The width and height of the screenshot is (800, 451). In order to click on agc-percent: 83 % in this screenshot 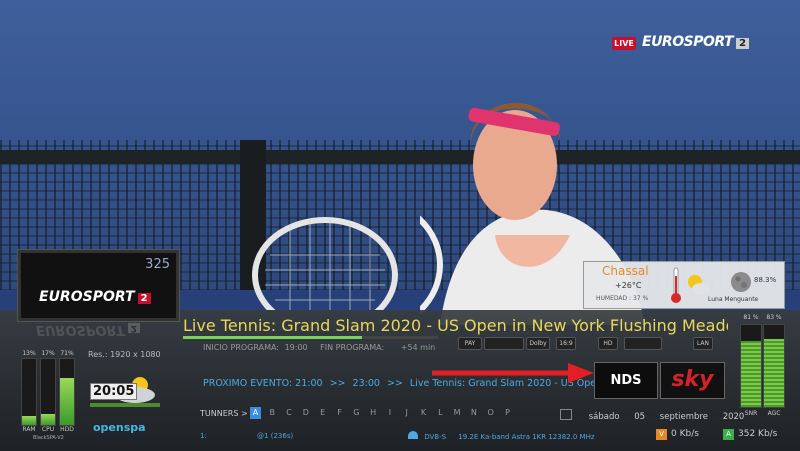, I will do `click(774, 317)`.